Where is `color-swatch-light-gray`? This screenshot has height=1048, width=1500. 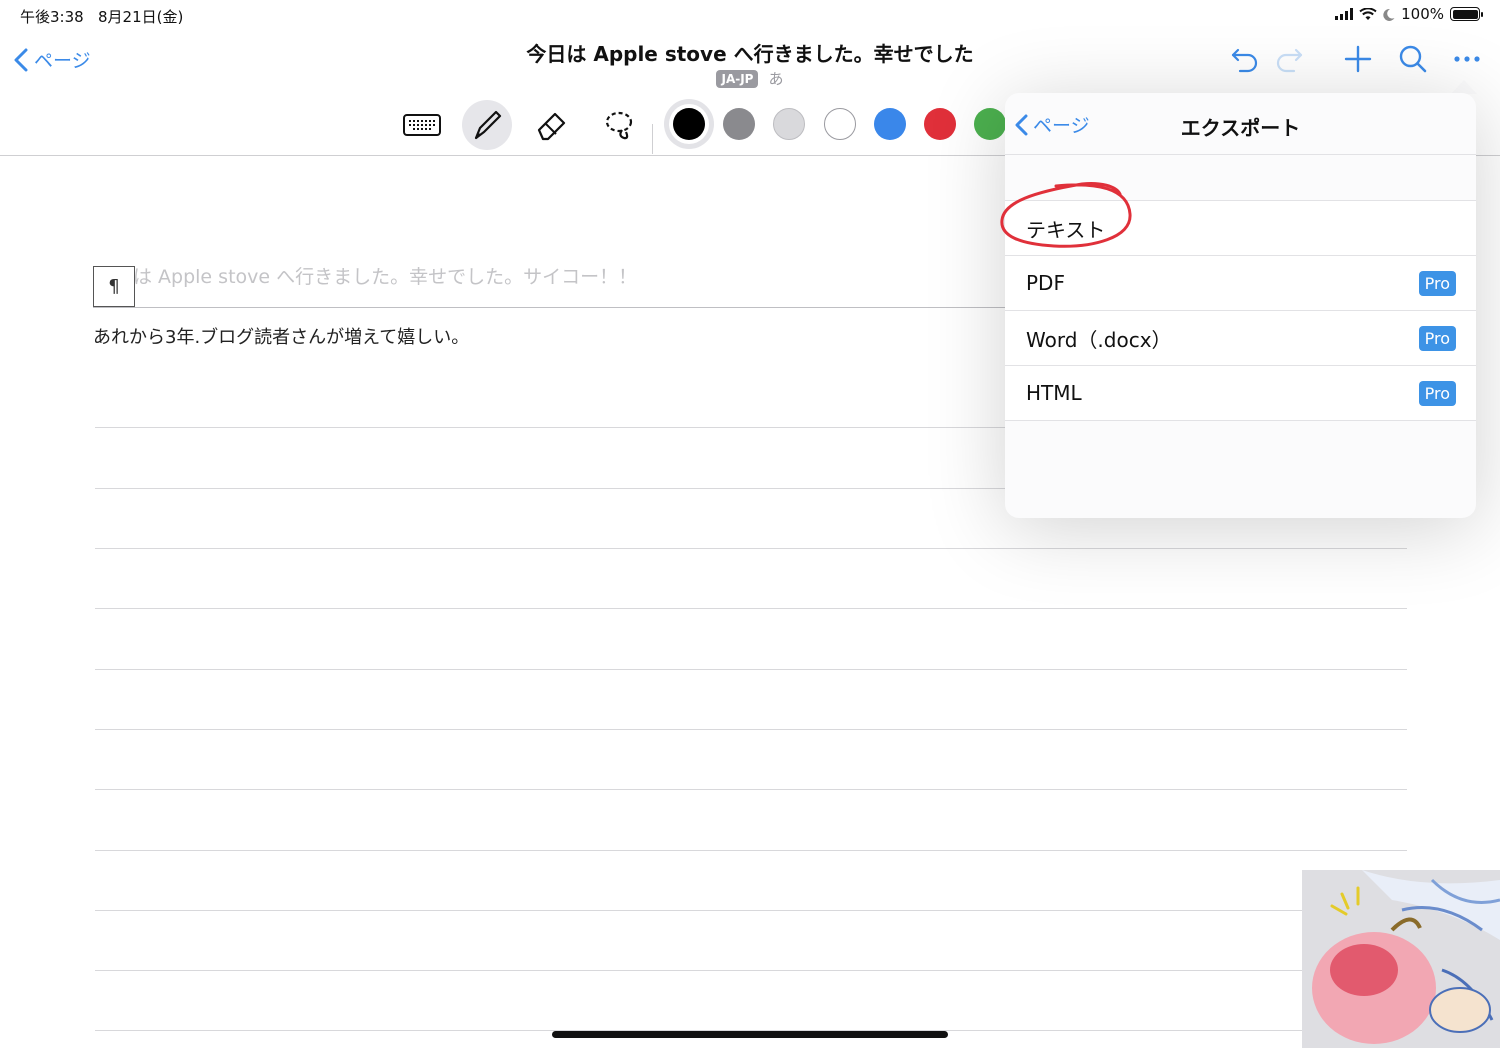
color-swatch-light-gray is located at coordinates (789, 124).